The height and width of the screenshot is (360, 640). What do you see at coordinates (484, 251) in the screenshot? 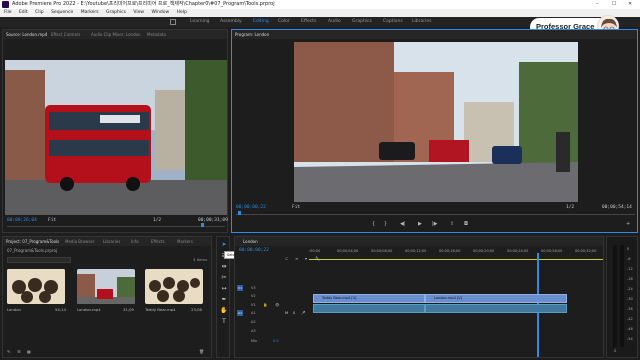
I see `ruler-label: 00;00;20;00` at bounding box center [484, 251].